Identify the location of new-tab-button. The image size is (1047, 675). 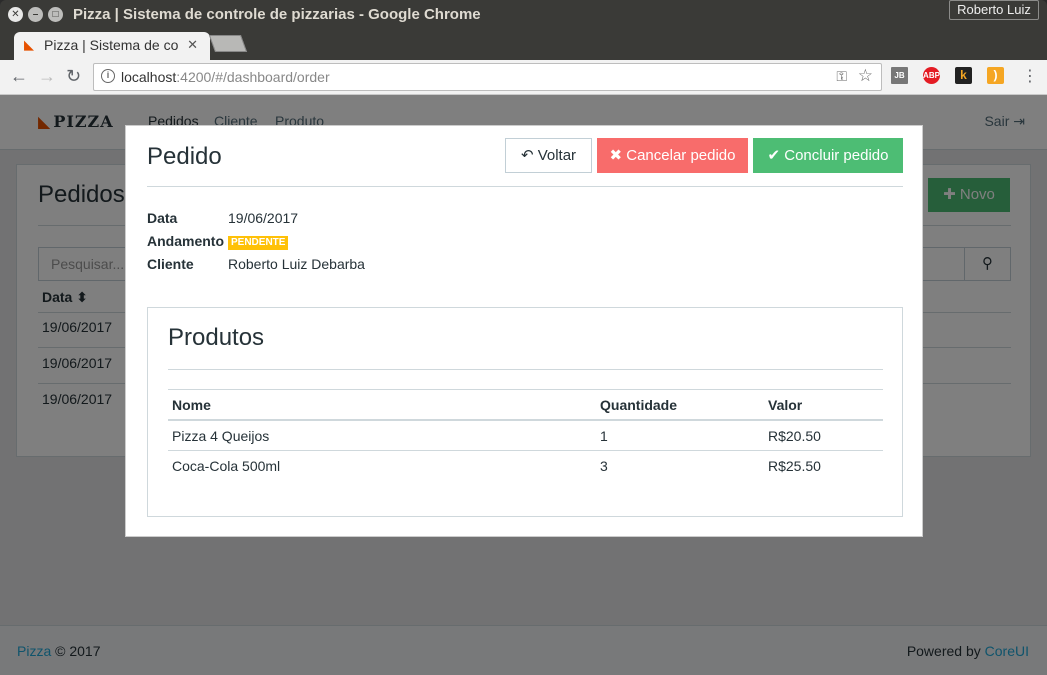
(228, 43).